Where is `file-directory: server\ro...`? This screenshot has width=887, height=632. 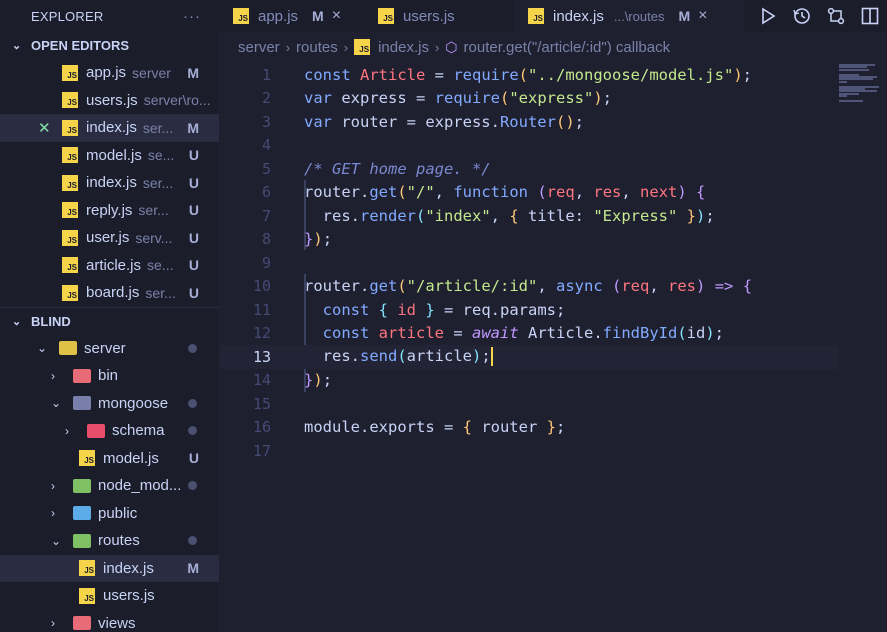
file-directory: server\ro... is located at coordinates (177, 100).